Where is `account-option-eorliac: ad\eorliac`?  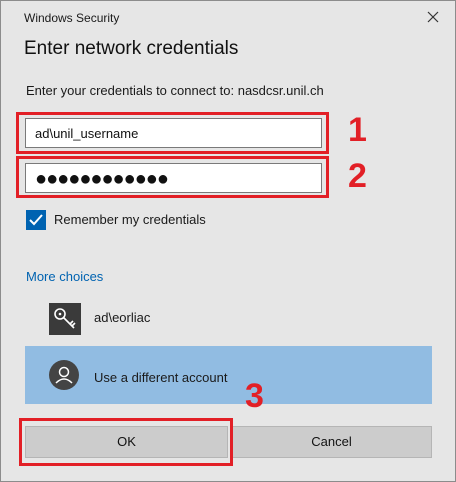
account-option-eorliac: ad\eorliac is located at coordinates (228, 318).